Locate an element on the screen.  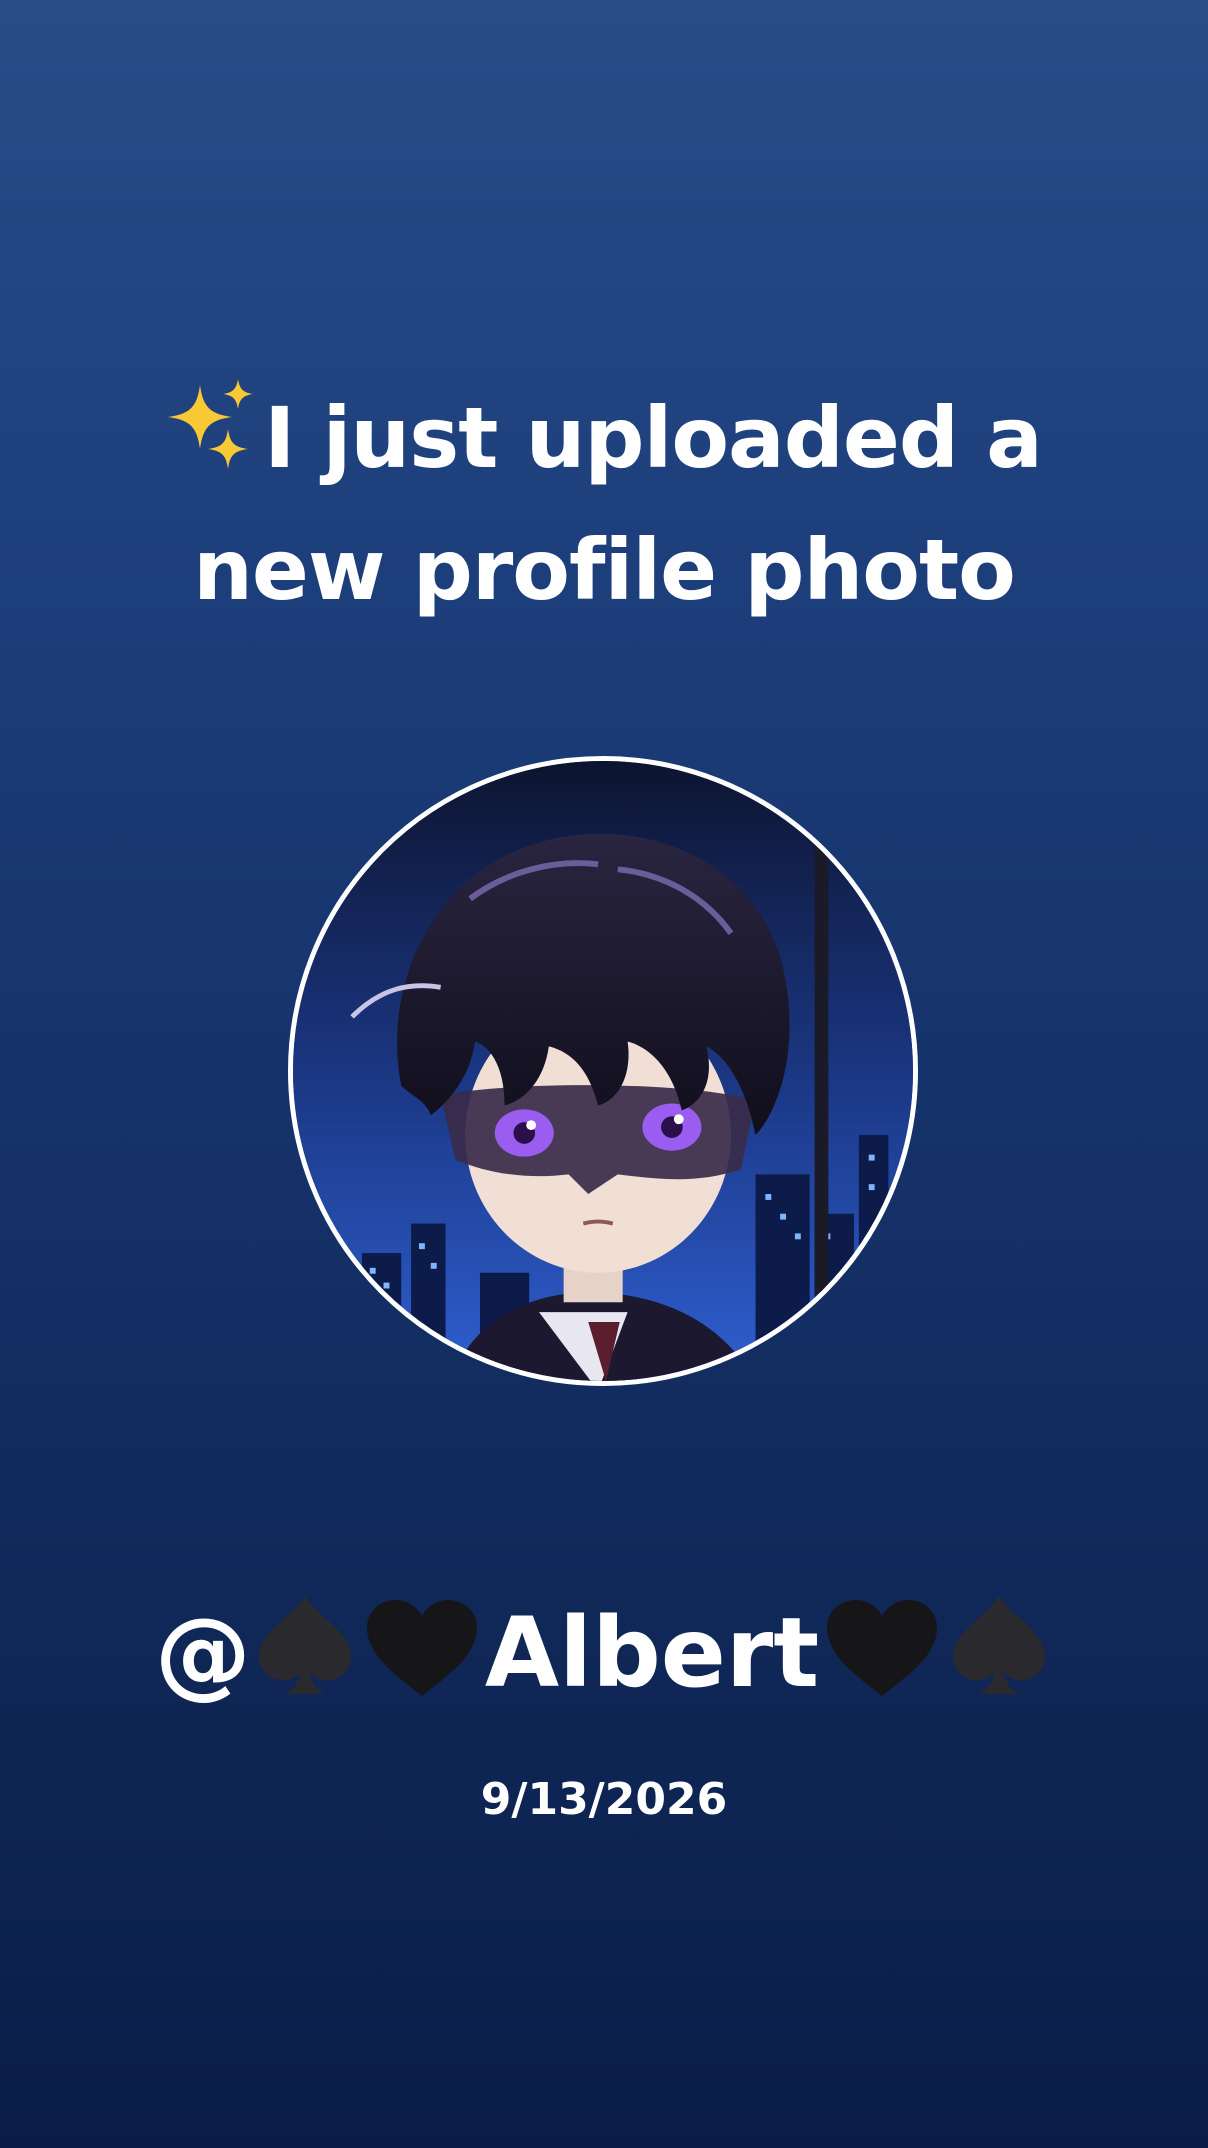
headline-line-1: I just uploaded a is located at coordinates (604, 438).